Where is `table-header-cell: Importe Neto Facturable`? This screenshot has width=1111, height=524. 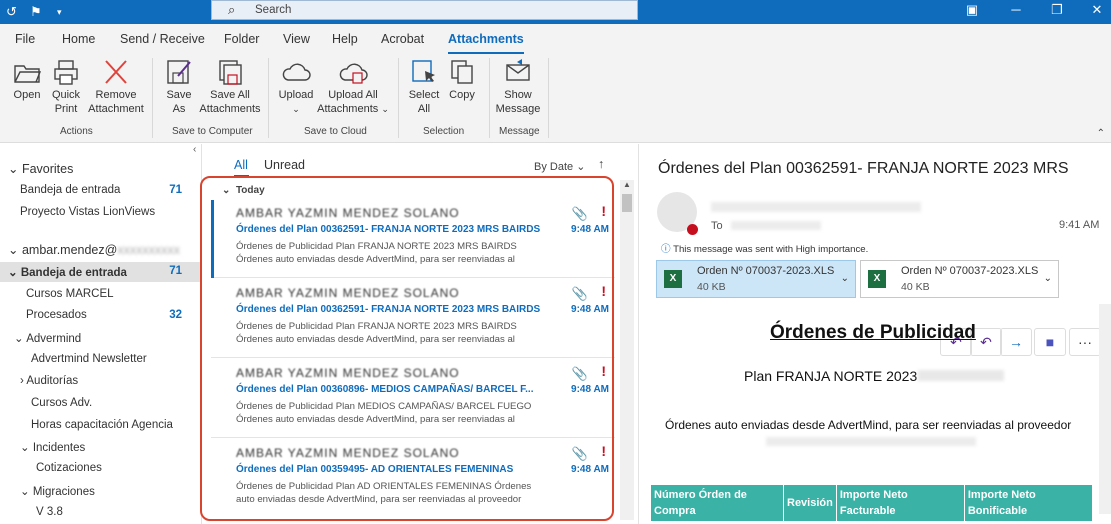
table-header-cell: Importe Neto Facturable is located at coordinates (900, 503).